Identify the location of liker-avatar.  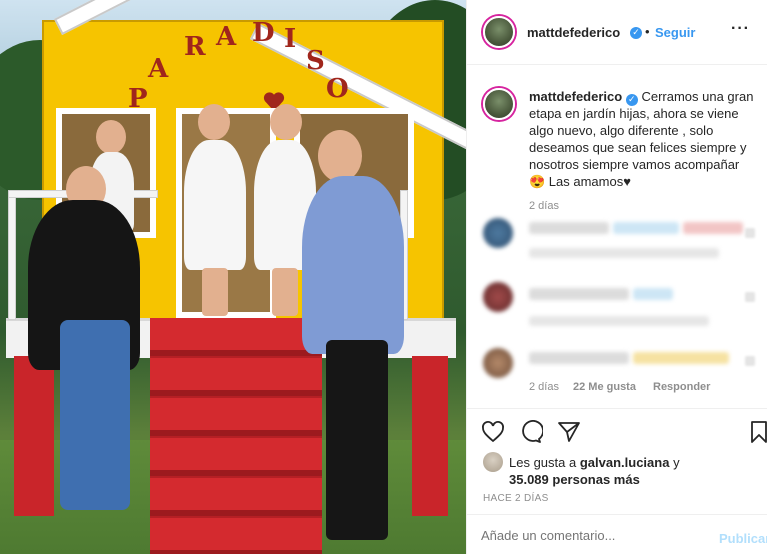
(493, 462).